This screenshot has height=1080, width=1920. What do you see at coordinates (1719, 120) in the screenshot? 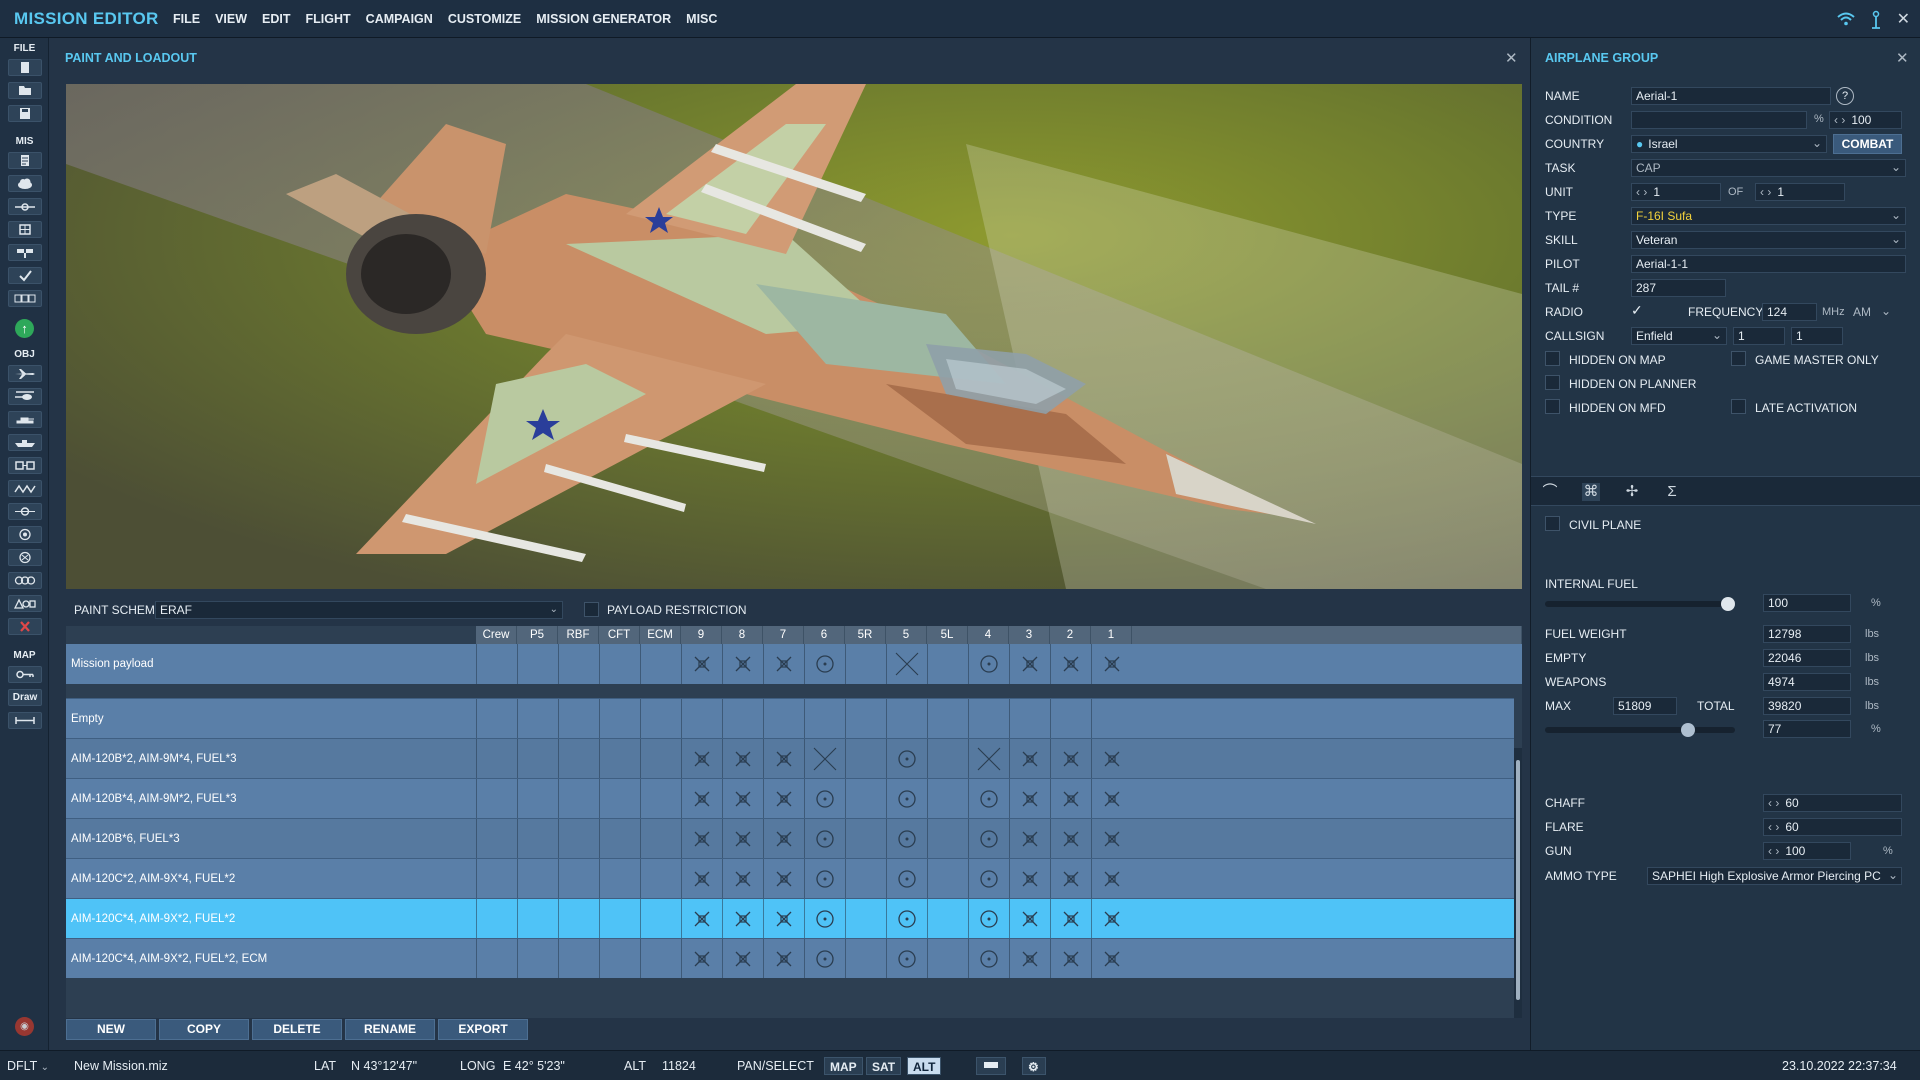
I see `condition-slider` at bounding box center [1719, 120].